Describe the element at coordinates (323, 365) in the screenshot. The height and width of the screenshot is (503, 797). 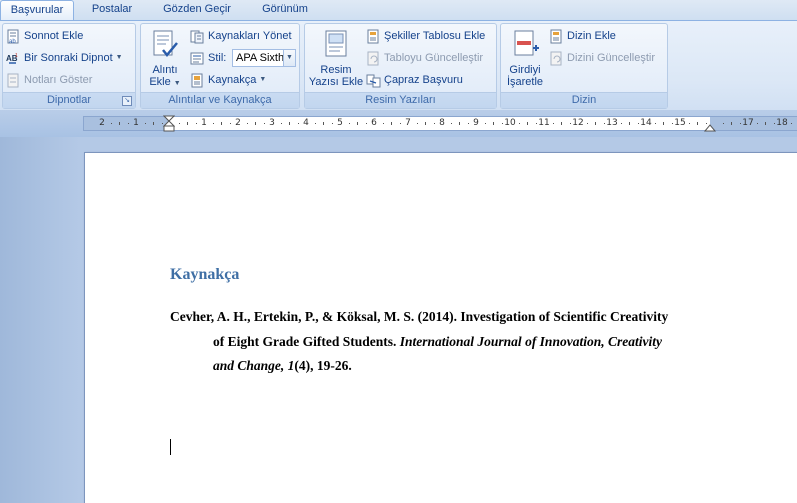
I see `reference-line-3-plain: (4), 19-26.` at that location.